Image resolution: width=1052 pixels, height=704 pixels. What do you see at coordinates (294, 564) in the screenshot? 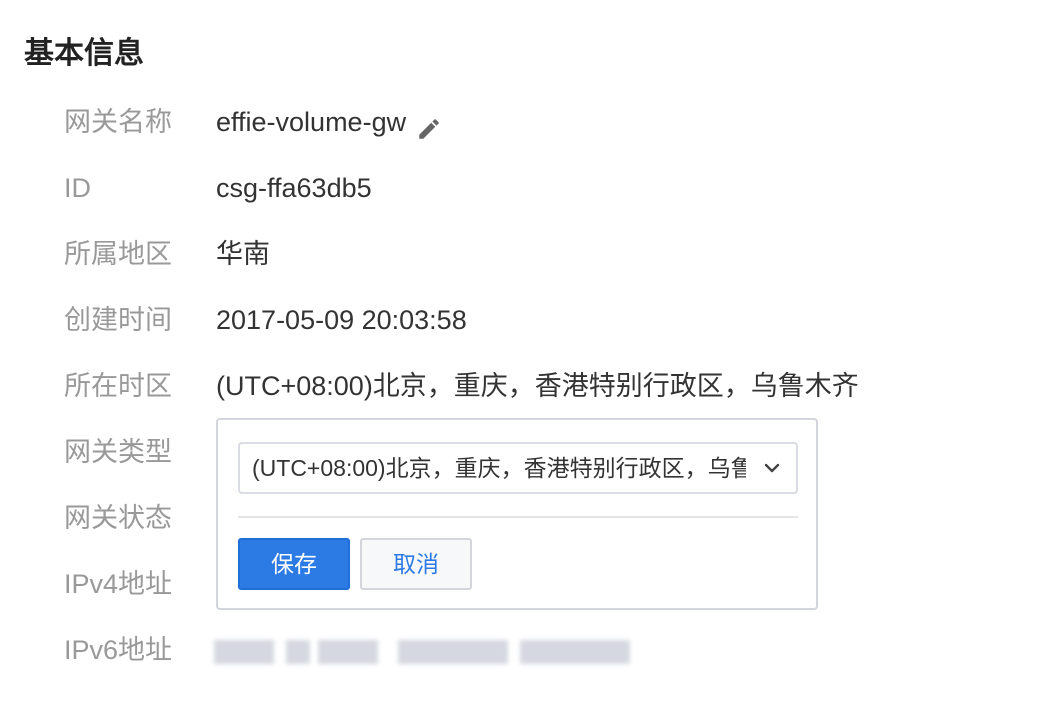
I see `save-button: 保存` at bounding box center [294, 564].